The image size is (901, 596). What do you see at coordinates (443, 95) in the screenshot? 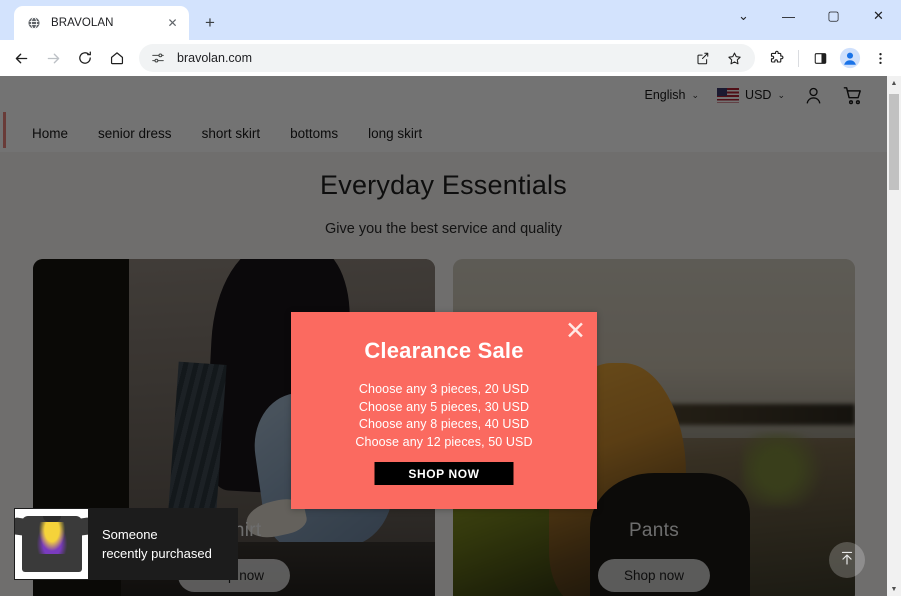
I see `site-utility-bar: English ⌄ USD ⌄` at bounding box center [443, 95].